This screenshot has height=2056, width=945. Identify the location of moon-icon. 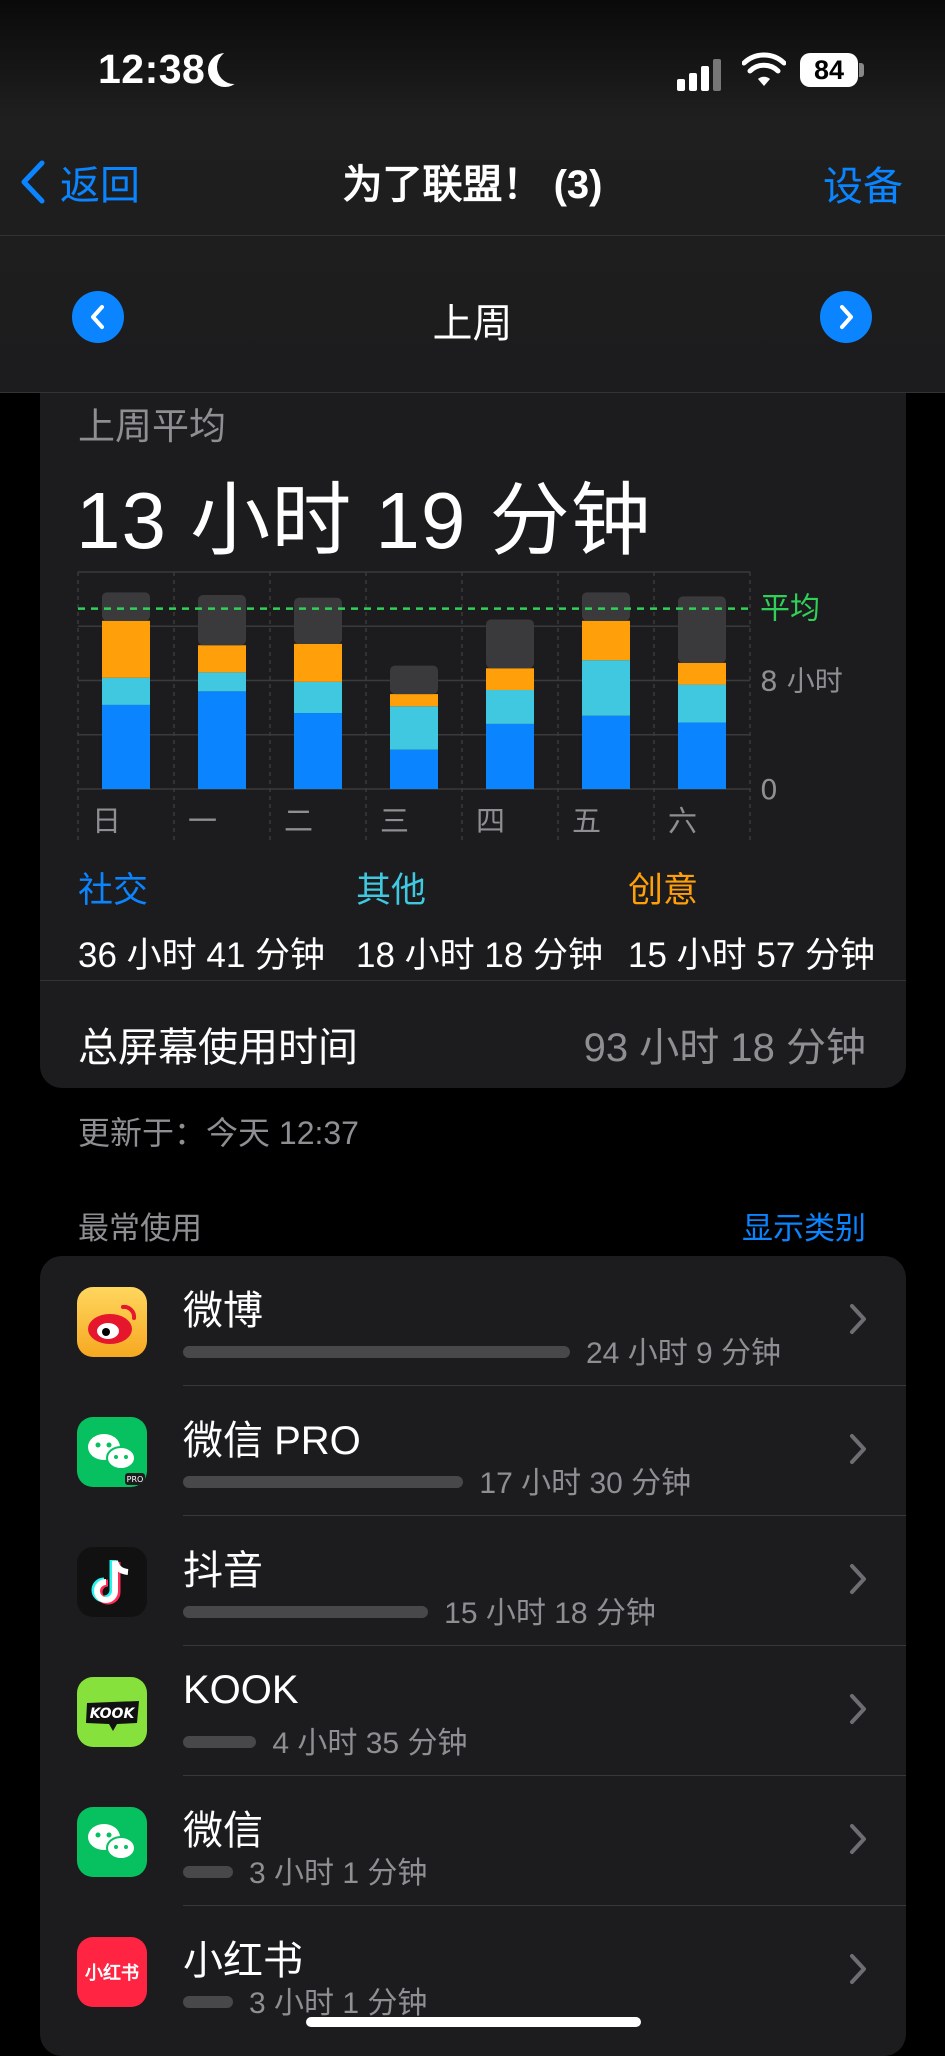
(234, 67).